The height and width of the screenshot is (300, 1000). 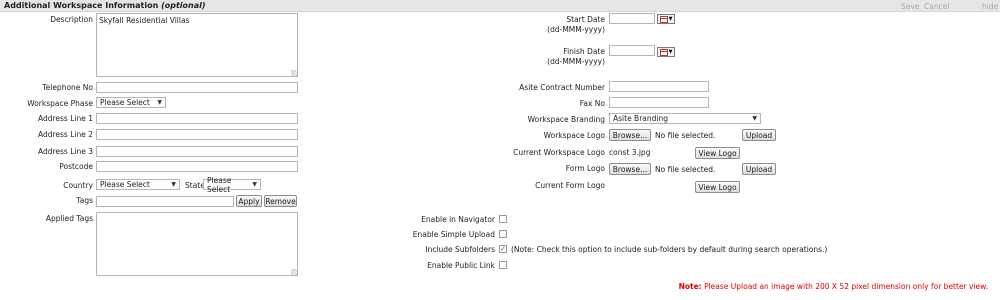 I want to click on description-field-wrap: Skyfall Residential Villas, so click(x=197, y=45).